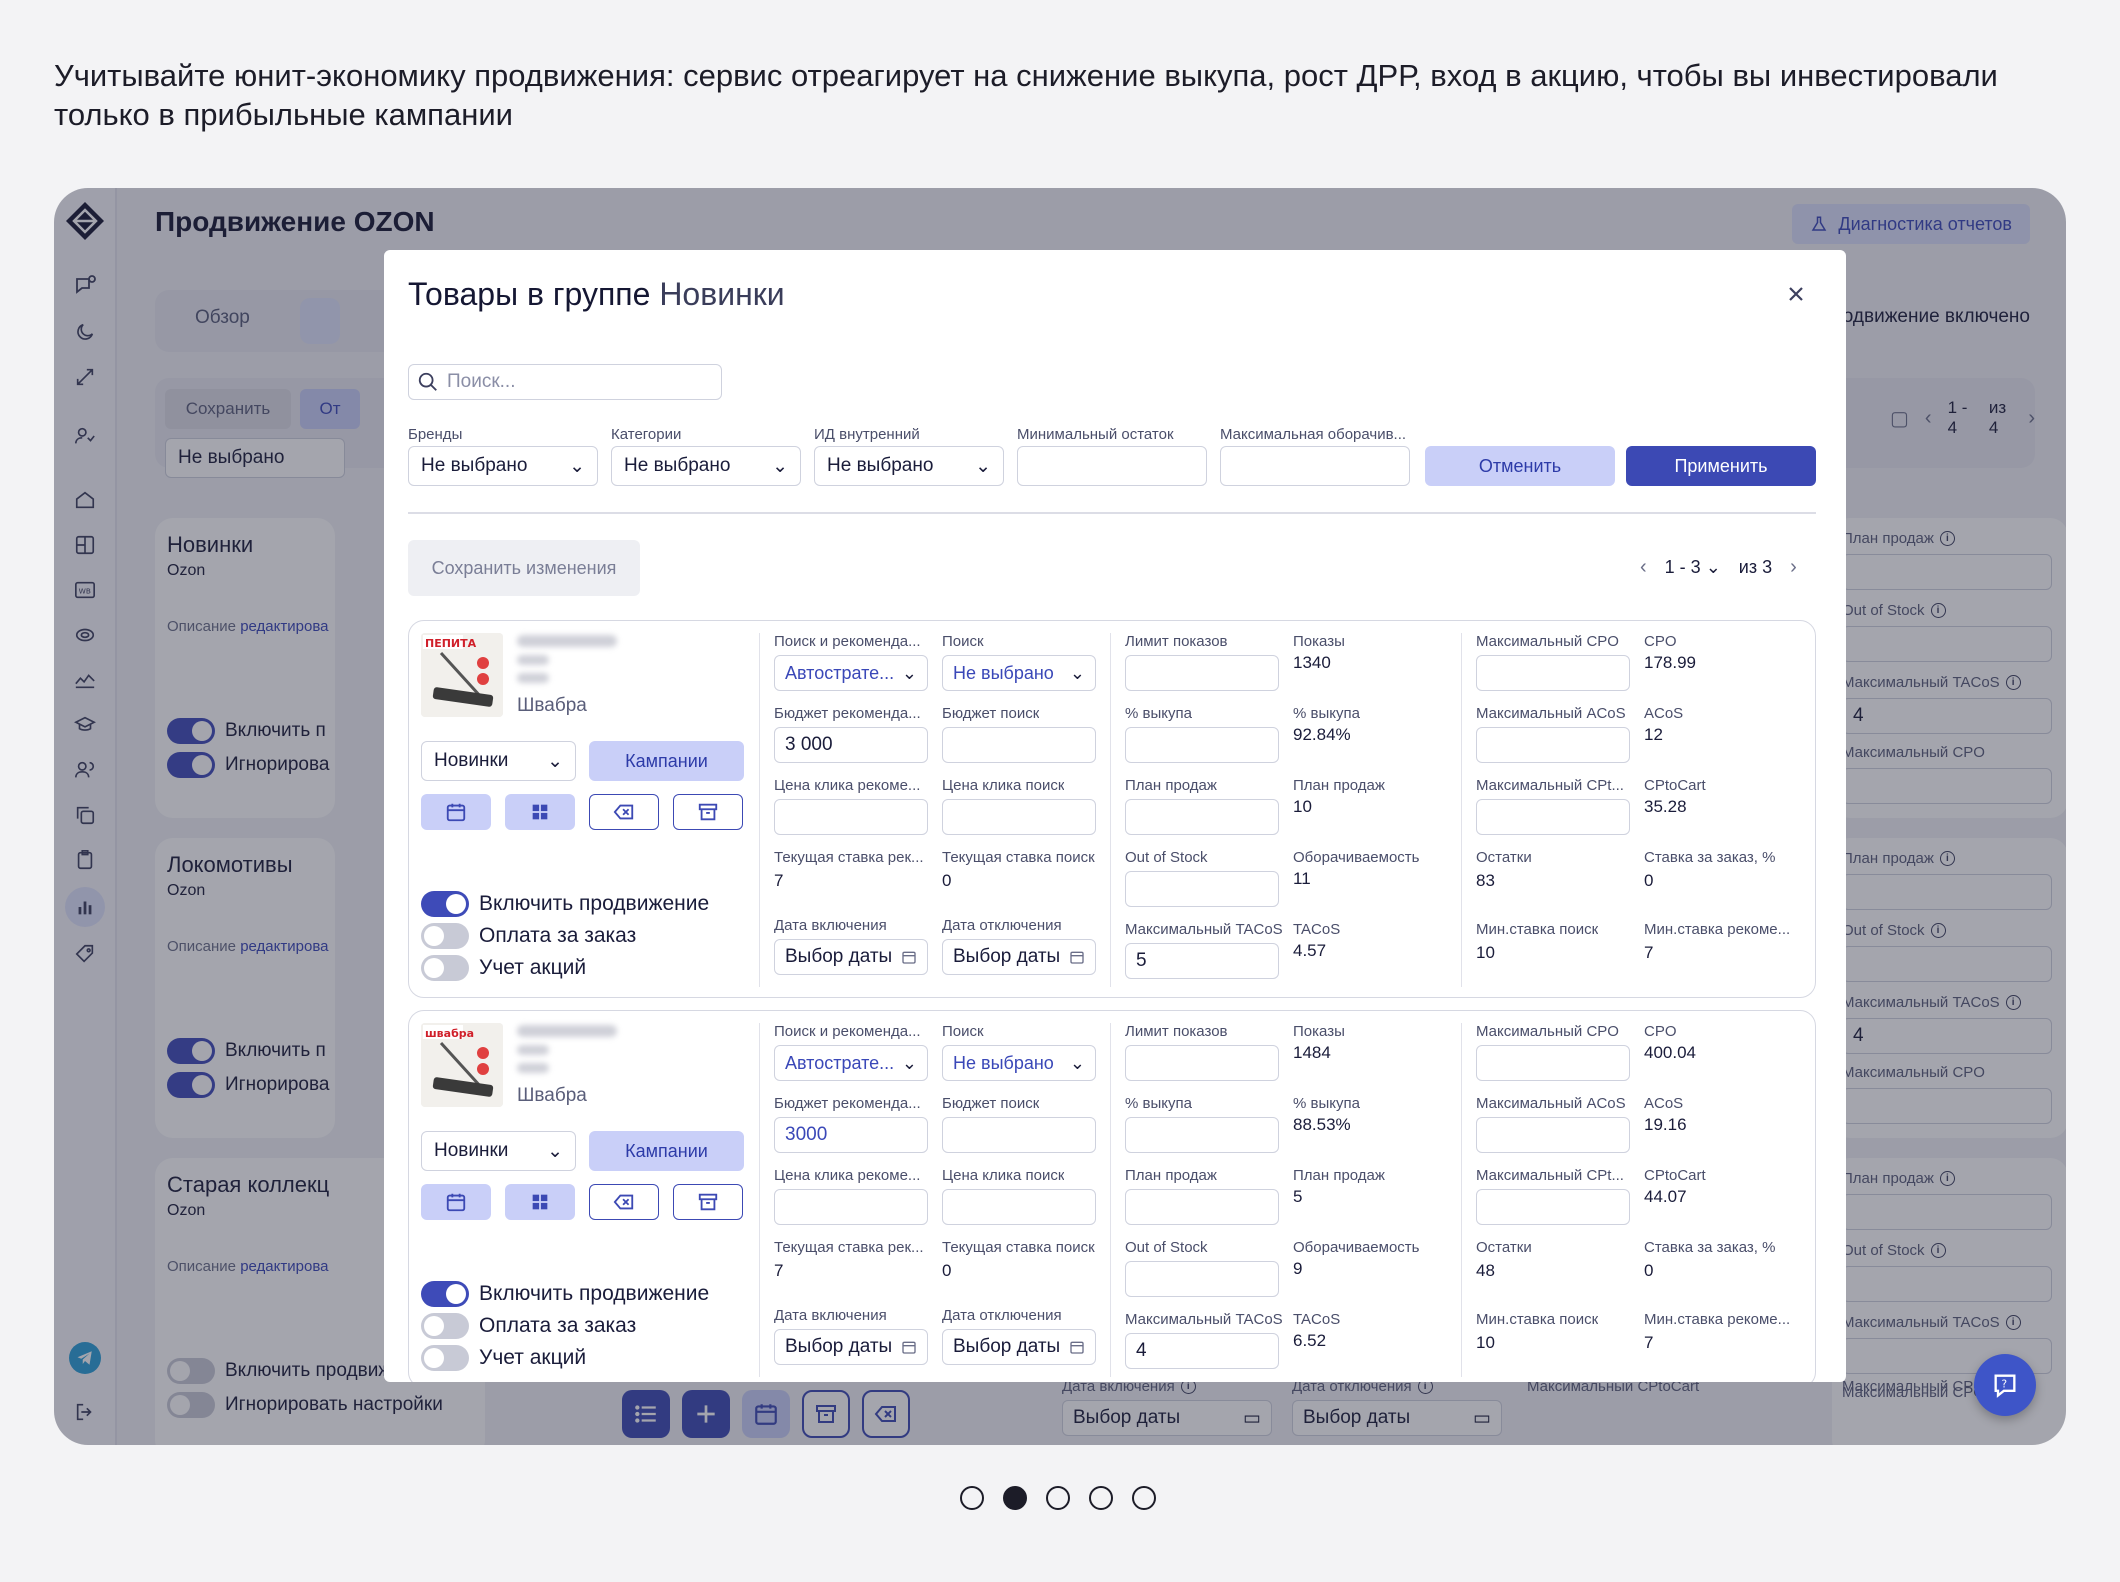 This screenshot has width=2120, height=1582. What do you see at coordinates (1693, 567) in the screenshot?
I see `pager-range: 1 - 3 ⌄` at bounding box center [1693, 567].